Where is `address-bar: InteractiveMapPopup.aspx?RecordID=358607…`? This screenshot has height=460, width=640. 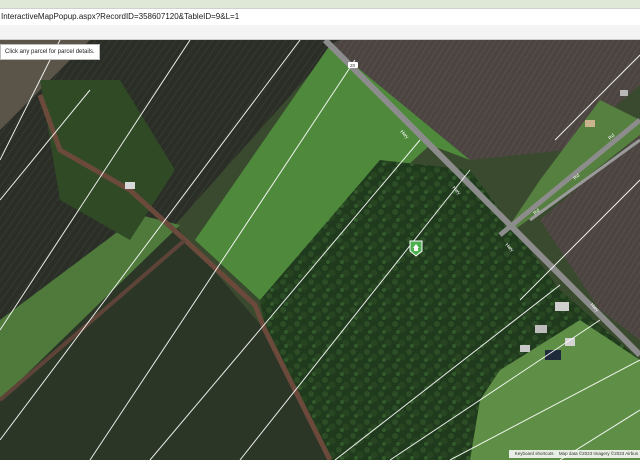 address-bar: InteractiveMapPopup.aspx?RecordID=358607… is located at coordinates (320, 17).